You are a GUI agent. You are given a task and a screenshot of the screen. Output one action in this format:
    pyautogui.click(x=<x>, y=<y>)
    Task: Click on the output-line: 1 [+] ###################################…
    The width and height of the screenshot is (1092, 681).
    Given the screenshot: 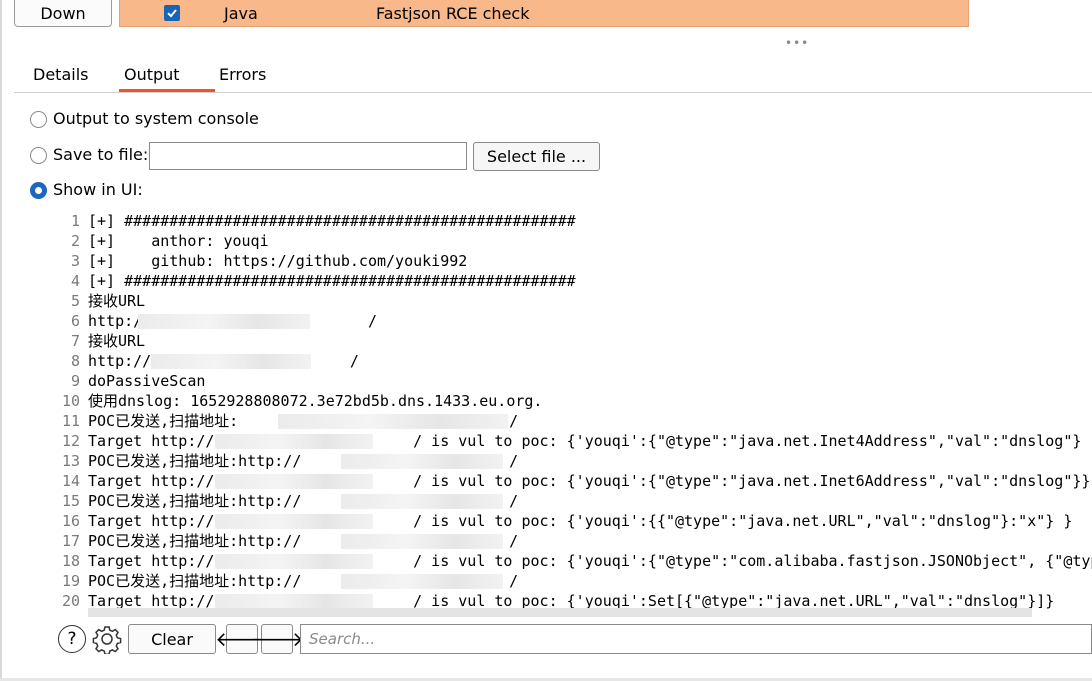 What is the action you would take?
    pyautogui.click(x=317, y=221)
    